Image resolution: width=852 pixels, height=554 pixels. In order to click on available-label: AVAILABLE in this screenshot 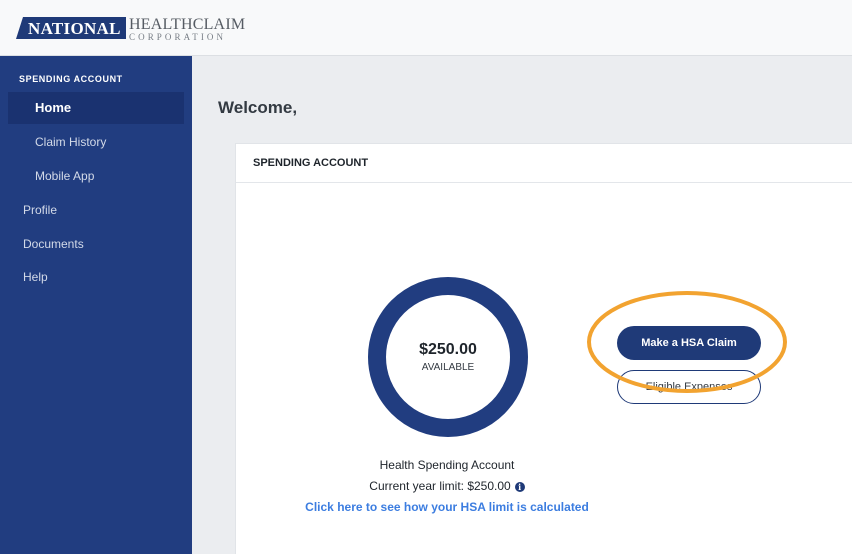, I will do `click(448, 367)`.